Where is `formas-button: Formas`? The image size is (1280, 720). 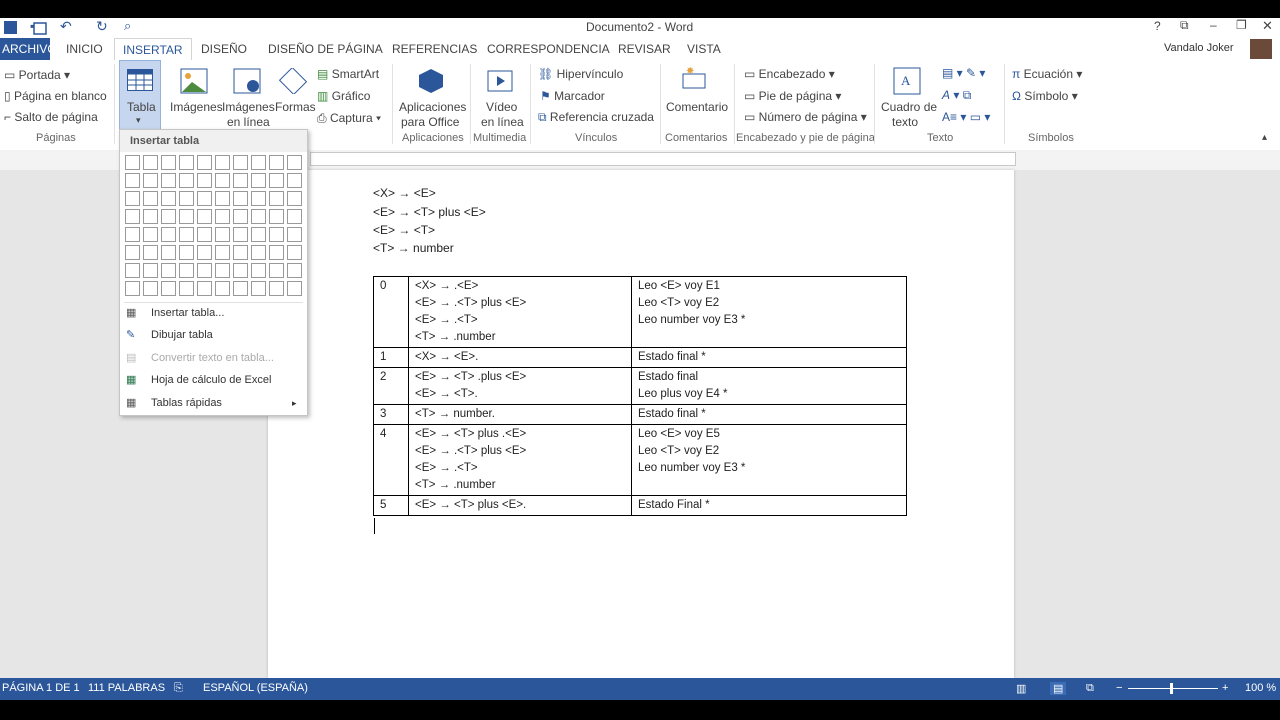
formas-button: Formas is located at coordinates (295, 107).